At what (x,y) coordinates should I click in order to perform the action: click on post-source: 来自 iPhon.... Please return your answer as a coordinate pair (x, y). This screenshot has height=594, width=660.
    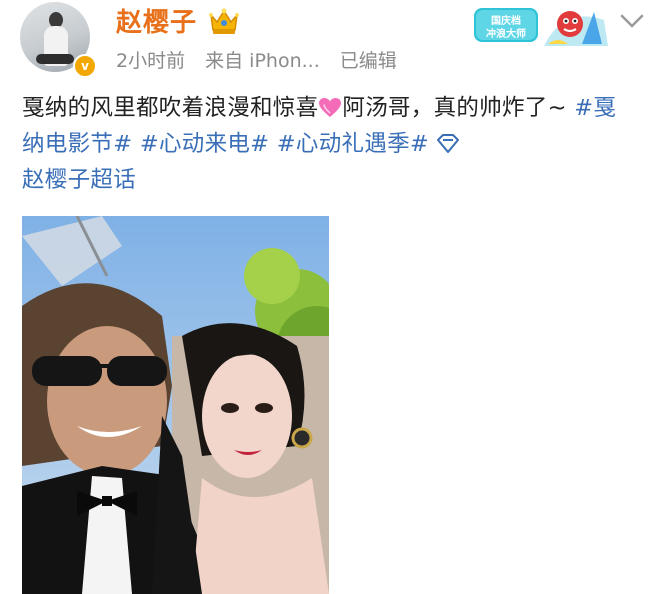
    Looking at the image, I should click on (262, 61).